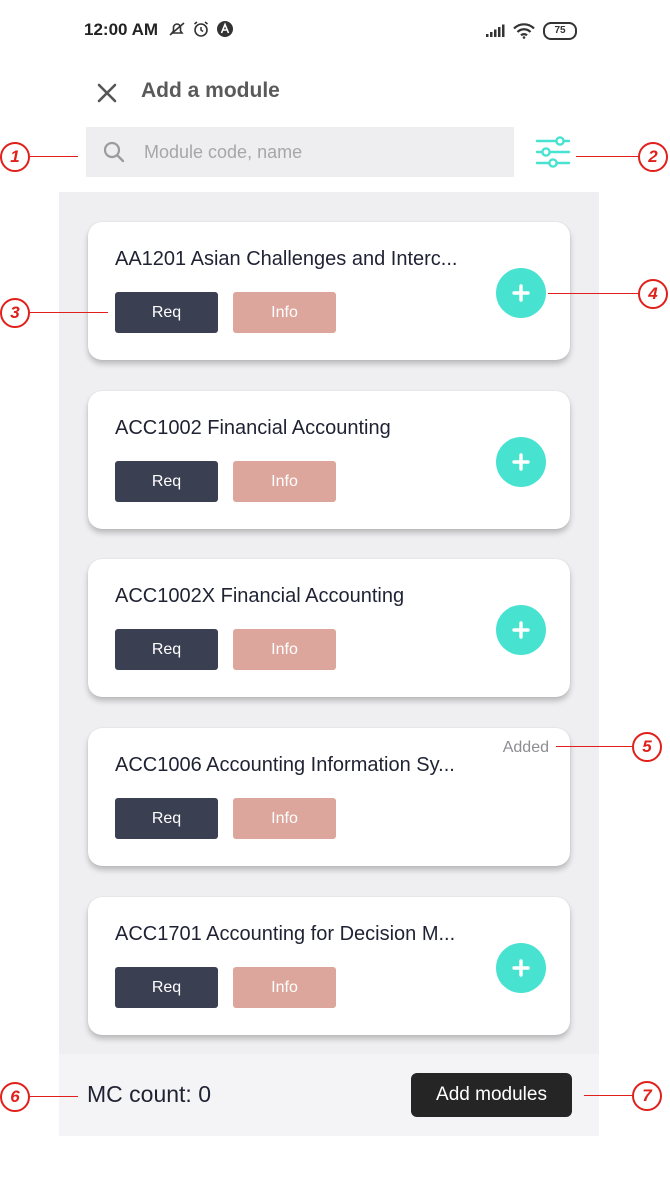 The height and width of the screenshot is (1201, 670). What do you see at coordinates (121, 29) in the screenshot?
I see `status-time: 12:00 AM` at bounding box center [121, 29].